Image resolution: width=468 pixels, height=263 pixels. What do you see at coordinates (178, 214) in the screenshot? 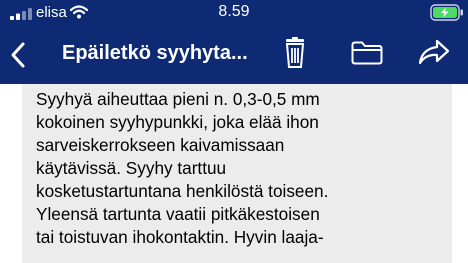
I see `message-line: Yleensä tartunta vaatii pitkäkestoisen` at bounding box center [178, 214].